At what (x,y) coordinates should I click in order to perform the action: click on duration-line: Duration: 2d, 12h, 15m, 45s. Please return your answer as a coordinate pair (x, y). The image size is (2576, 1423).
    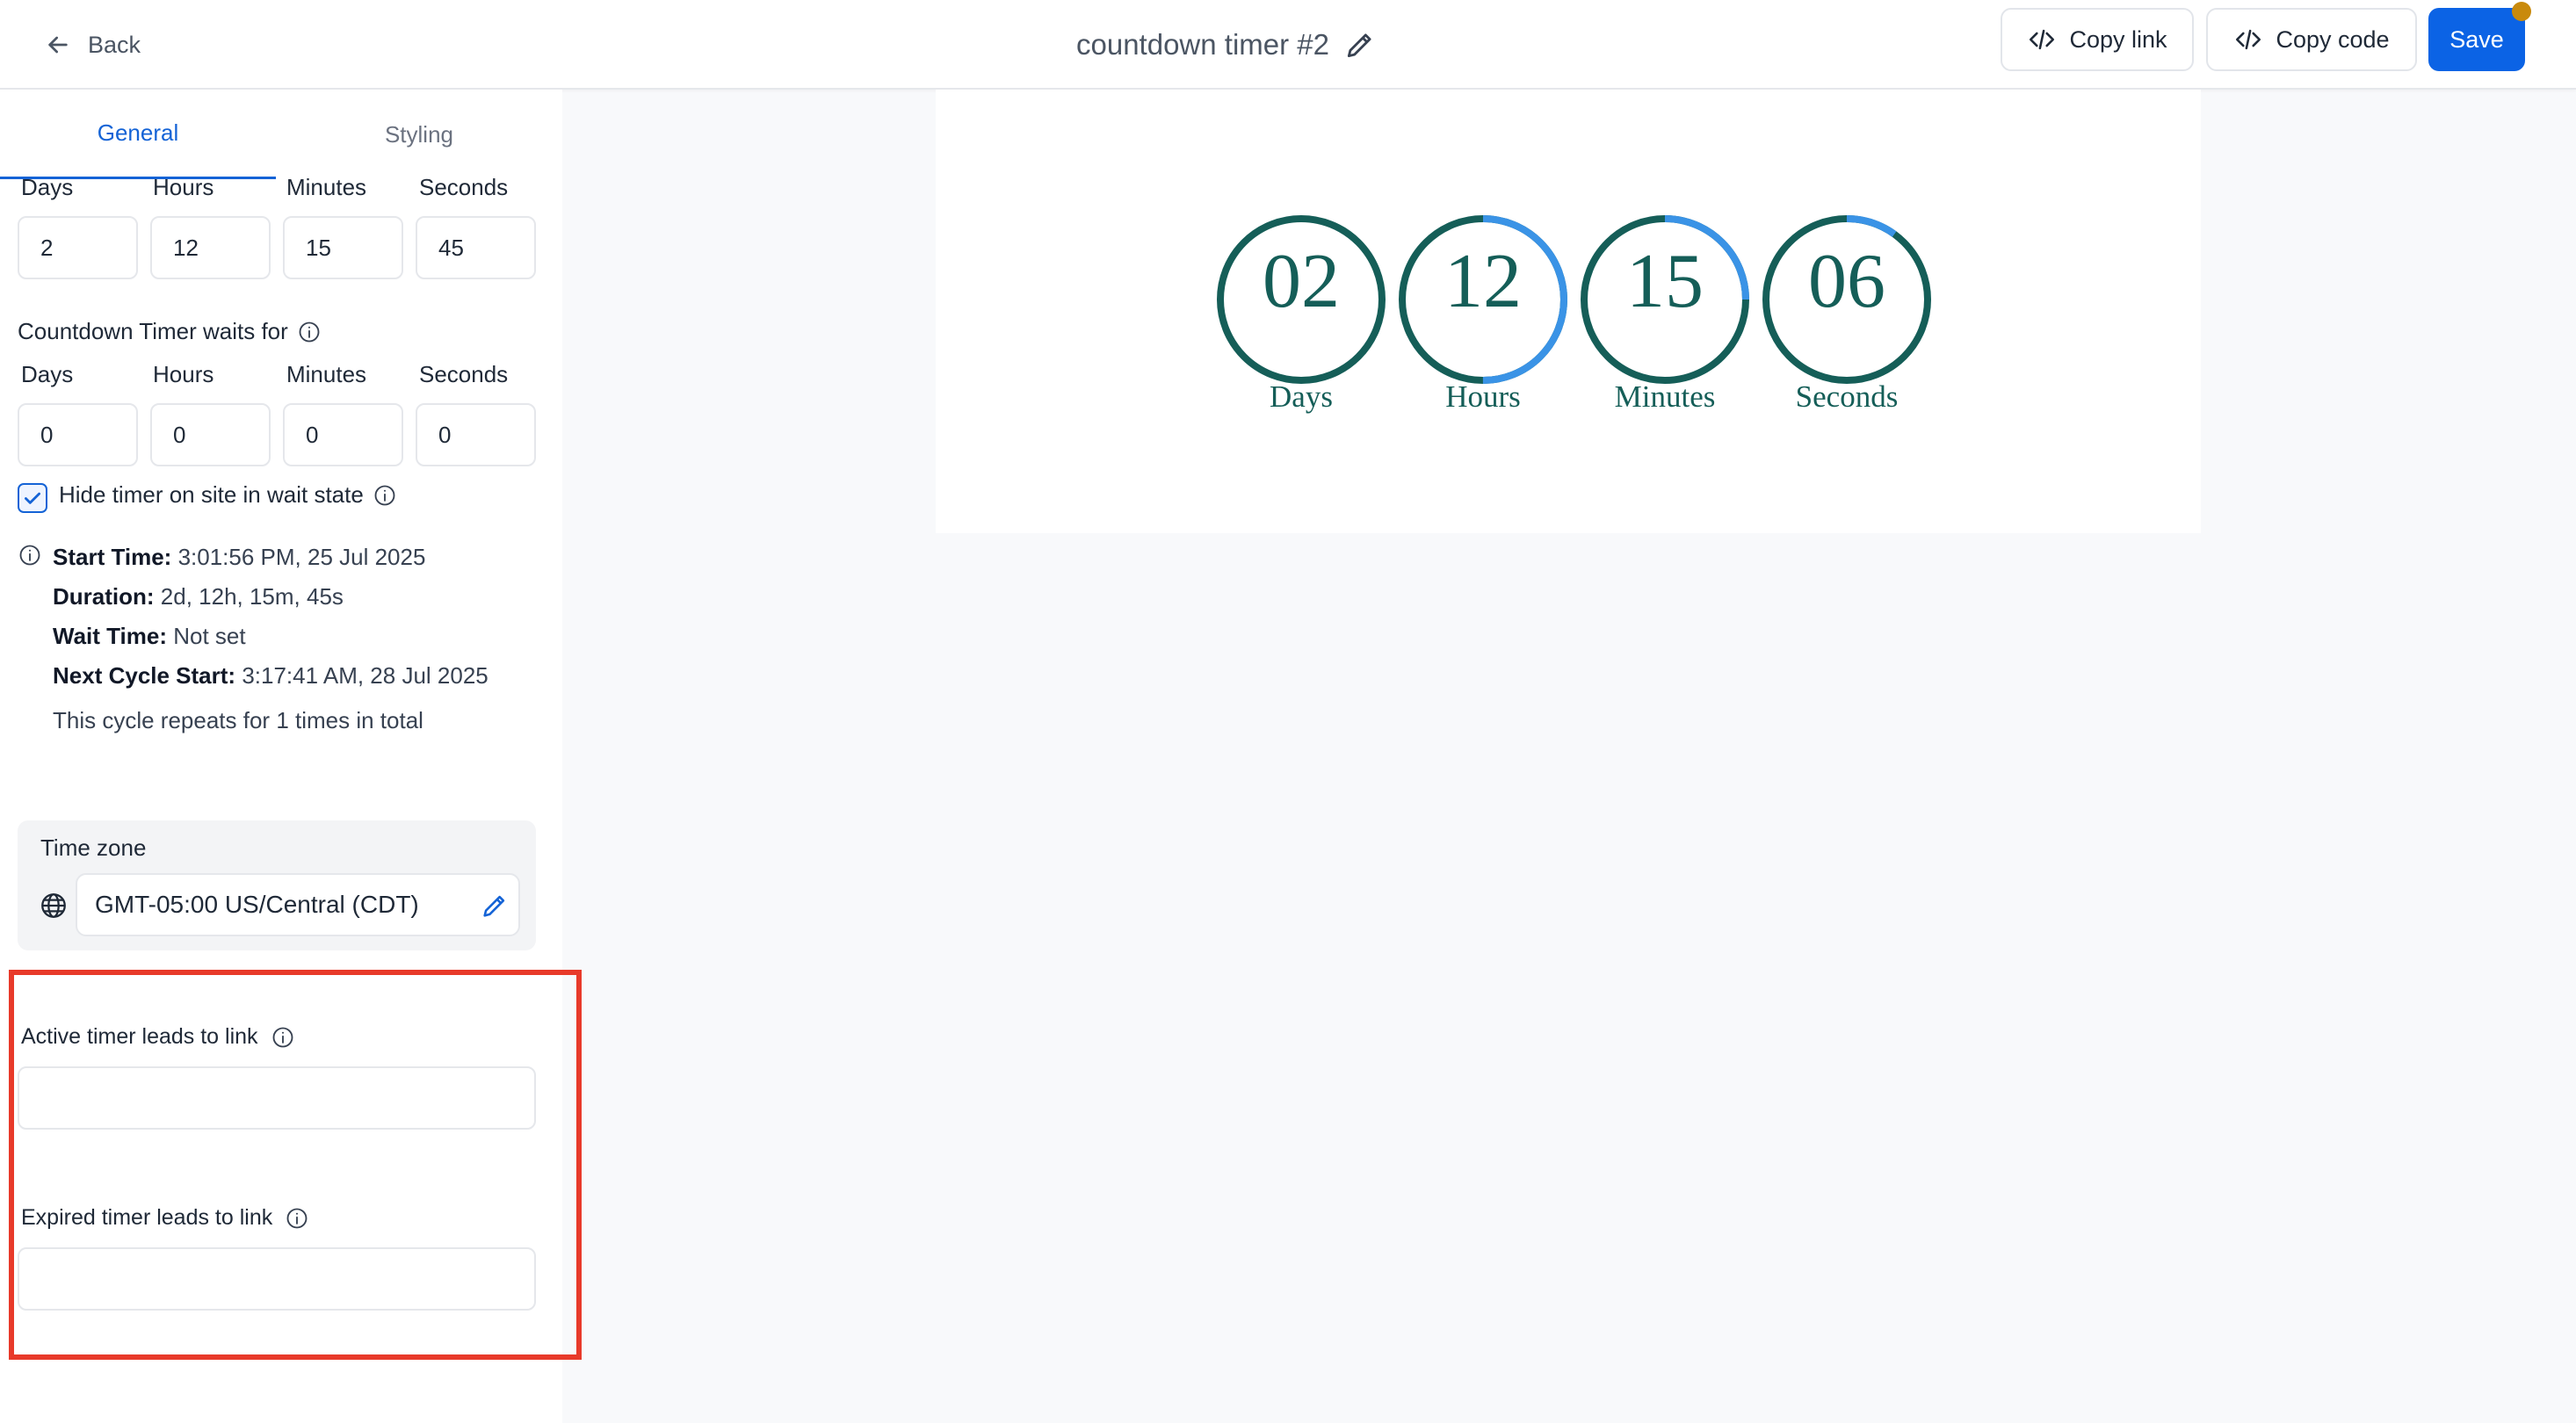
    Looking at the image, I should click on (198, 596).